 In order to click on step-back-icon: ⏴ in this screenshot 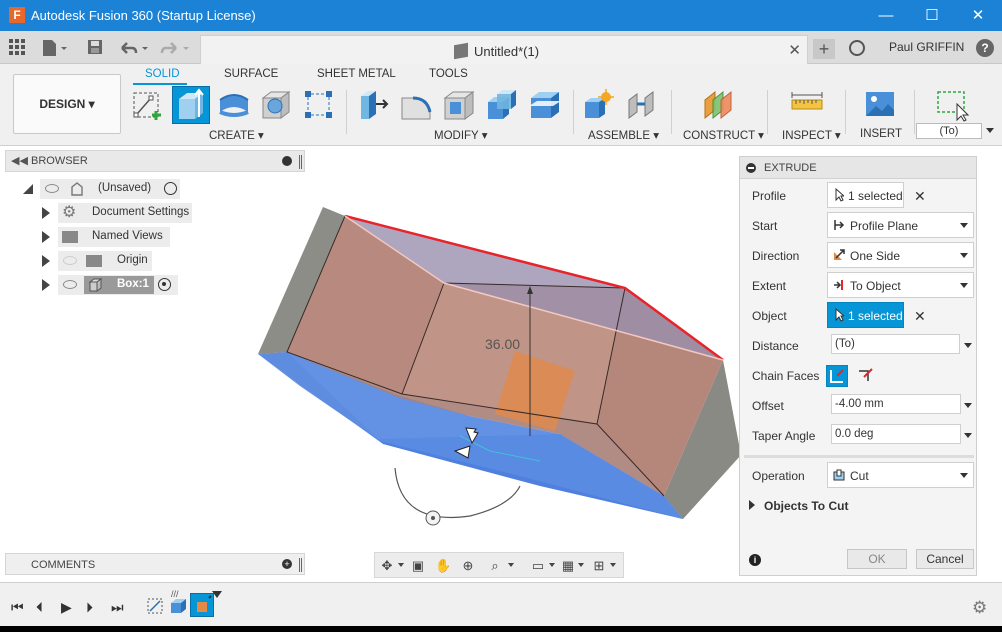, I will do `click(39, 607)`.